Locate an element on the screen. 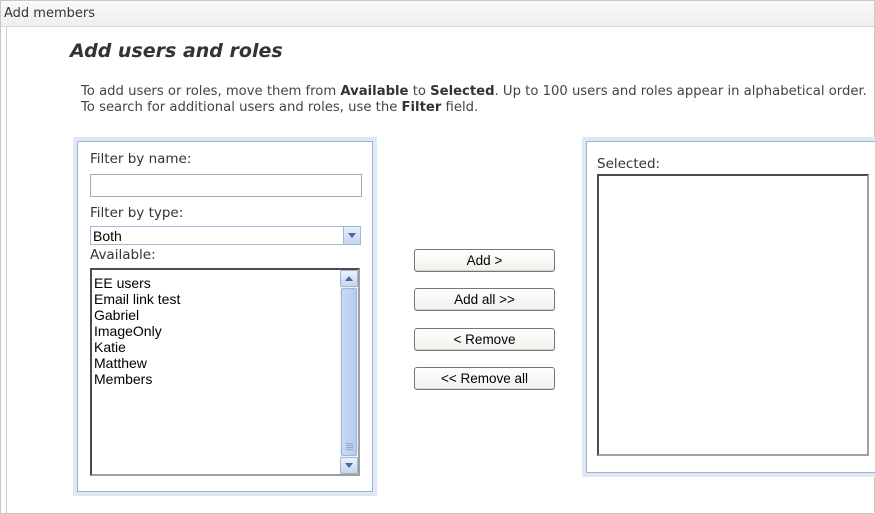 This screenshot has height=514, width=875. scroll-thumb is located at coordinates (349, 372).